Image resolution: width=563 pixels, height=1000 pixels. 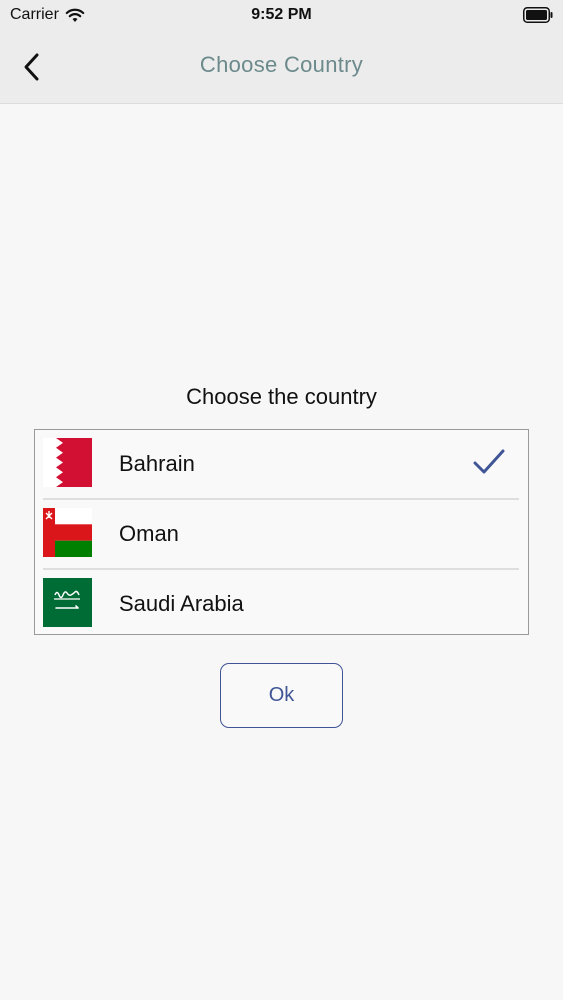 I want to click on country-heading: Choose the country, so click(x=281, y=396).